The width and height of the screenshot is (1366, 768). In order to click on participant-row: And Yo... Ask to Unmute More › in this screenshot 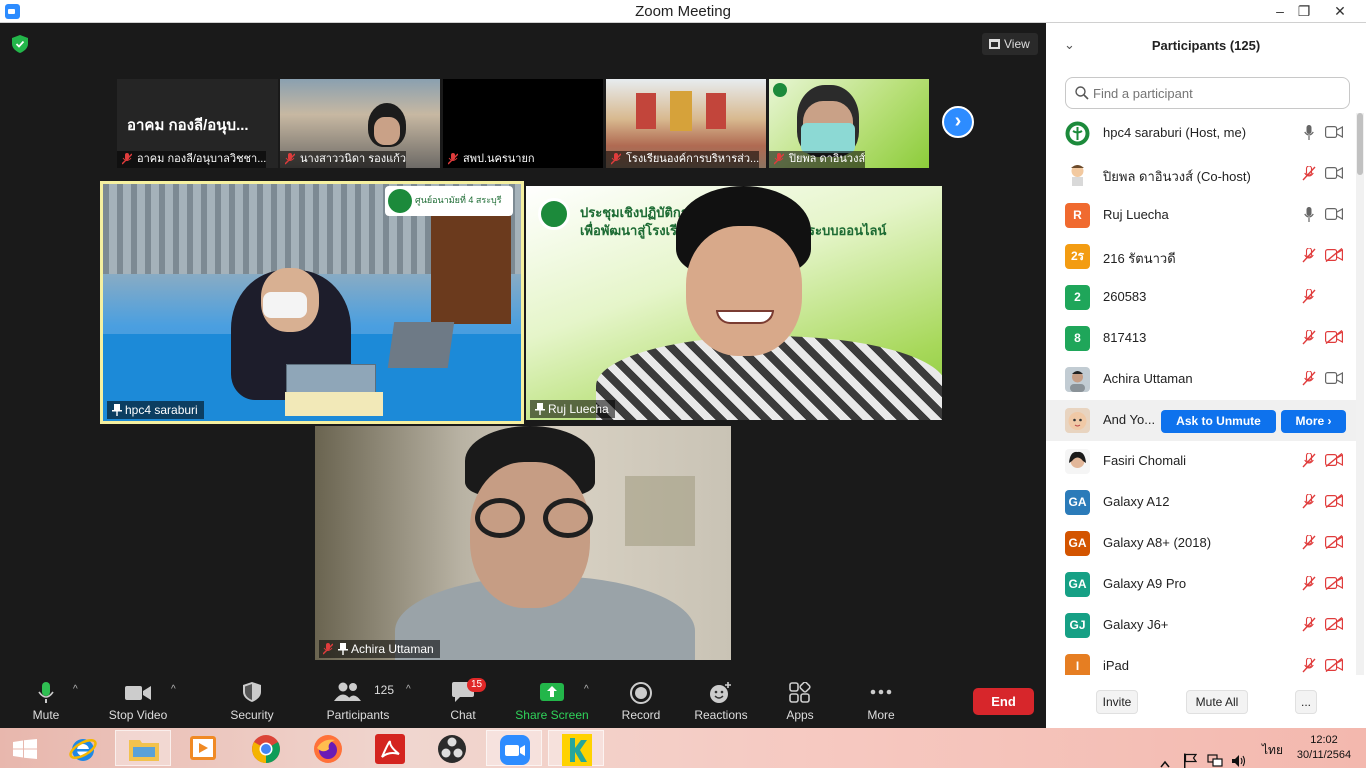, I will do `click(1201, 420)`.